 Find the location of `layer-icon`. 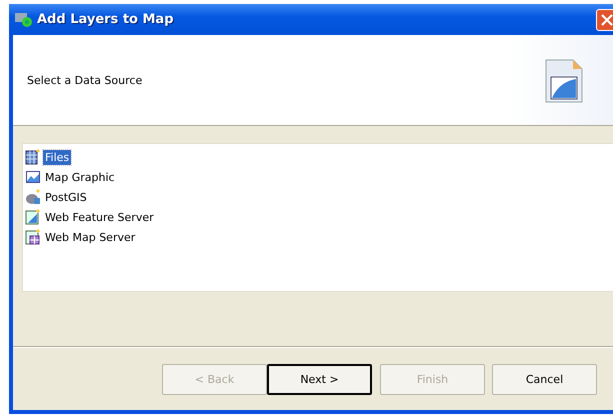

layer-icon is located at coordinates (33, 217).